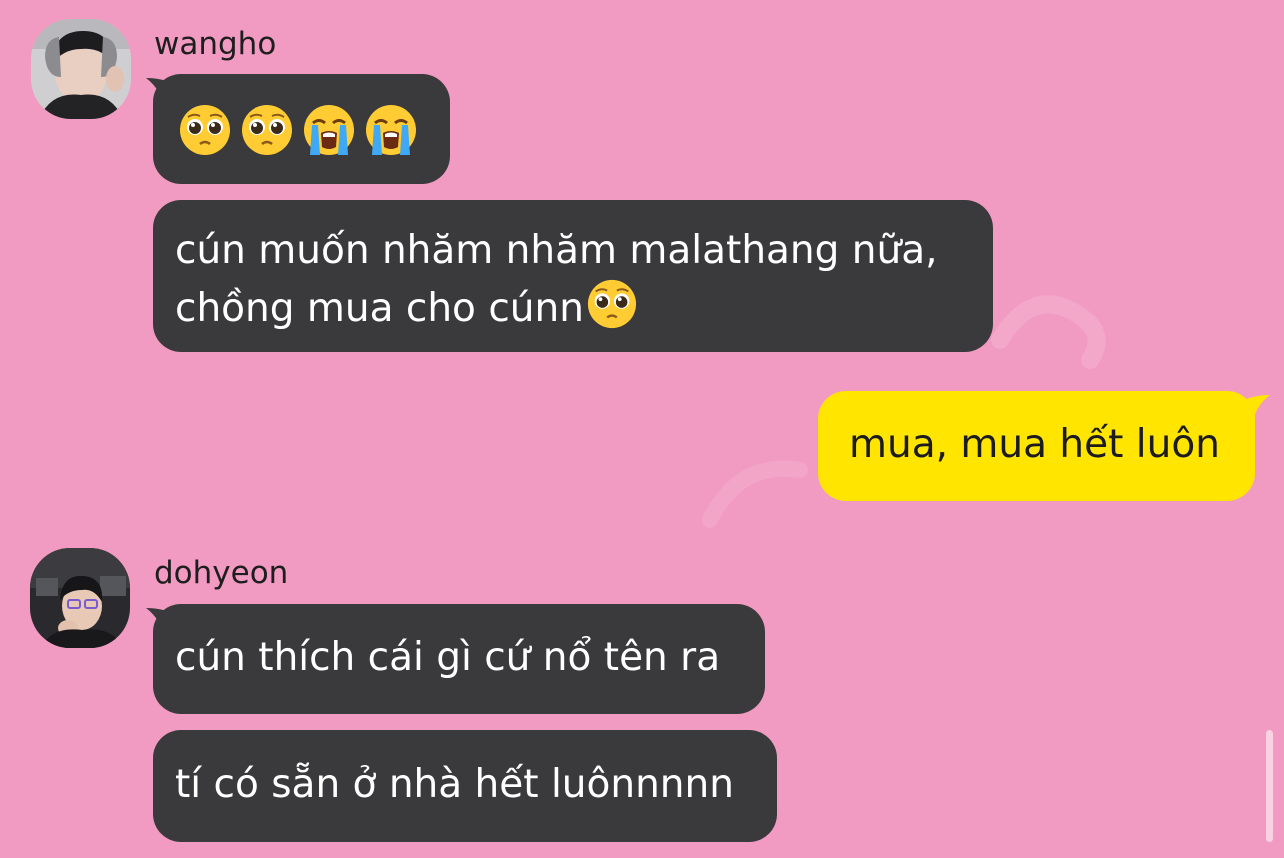  What do you see at coordinates (215, 44) in the screenshot?
I see `sender-name: wangho` at bounding box center [215, 44].